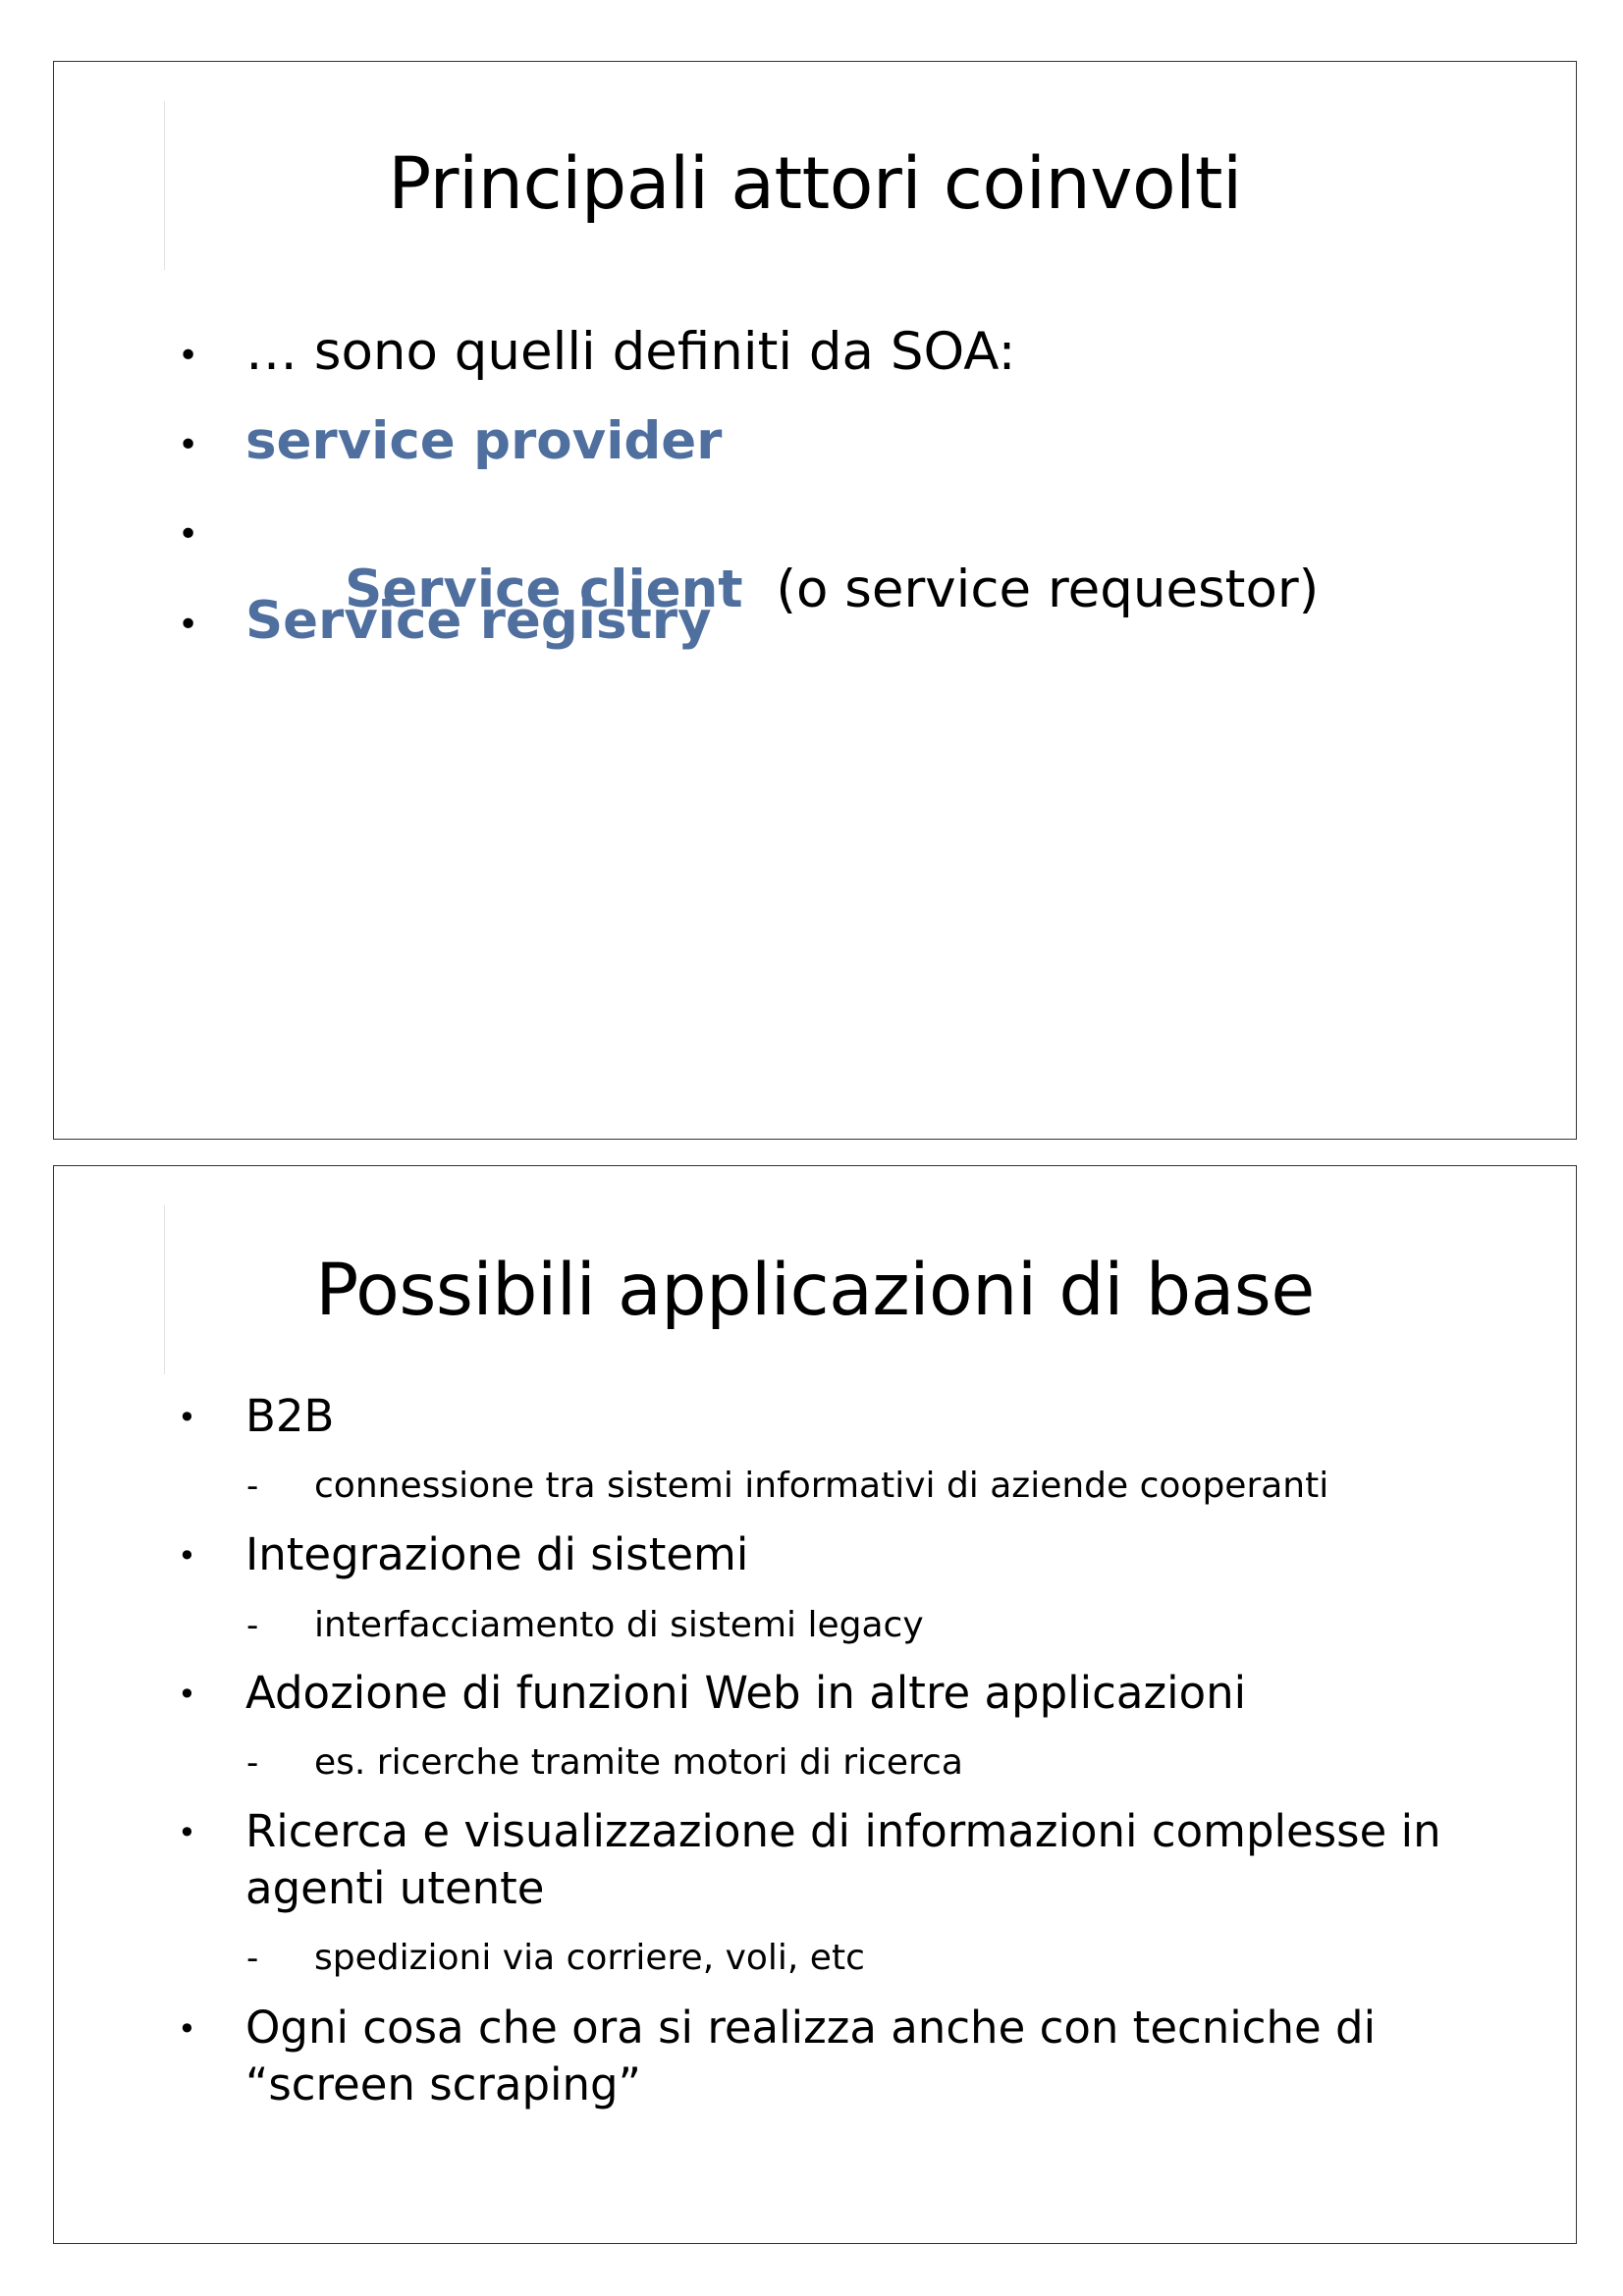  Describe the element at coordinates (815, 621) in the screenshot. I see `list-item: • Service registry` at that location.